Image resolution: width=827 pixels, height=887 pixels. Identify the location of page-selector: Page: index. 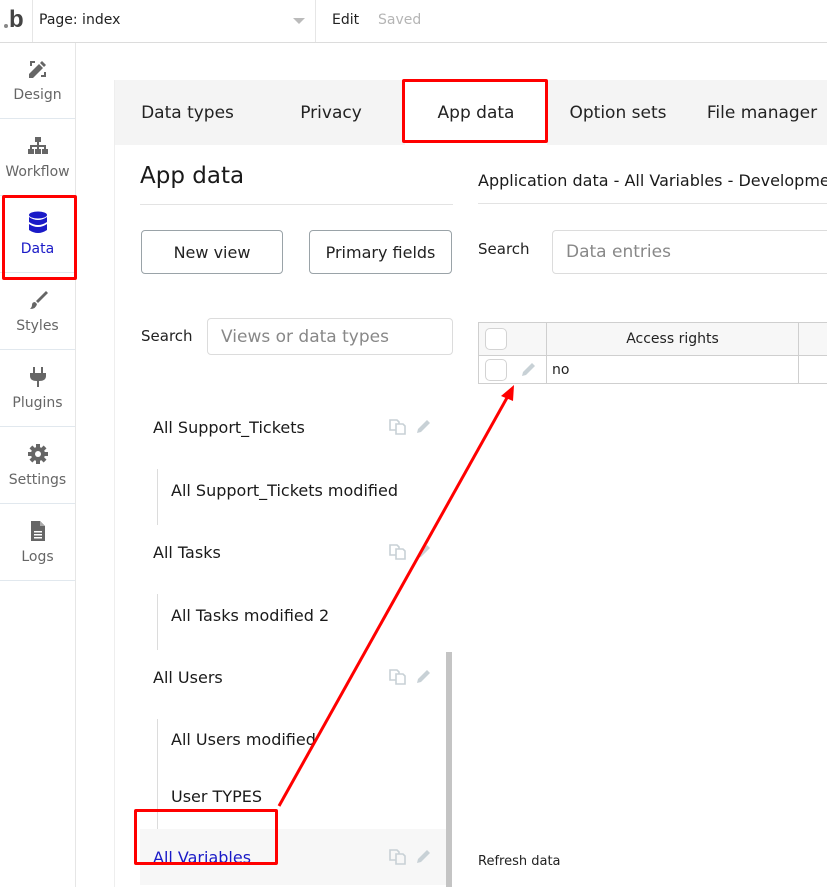
(174, 21).